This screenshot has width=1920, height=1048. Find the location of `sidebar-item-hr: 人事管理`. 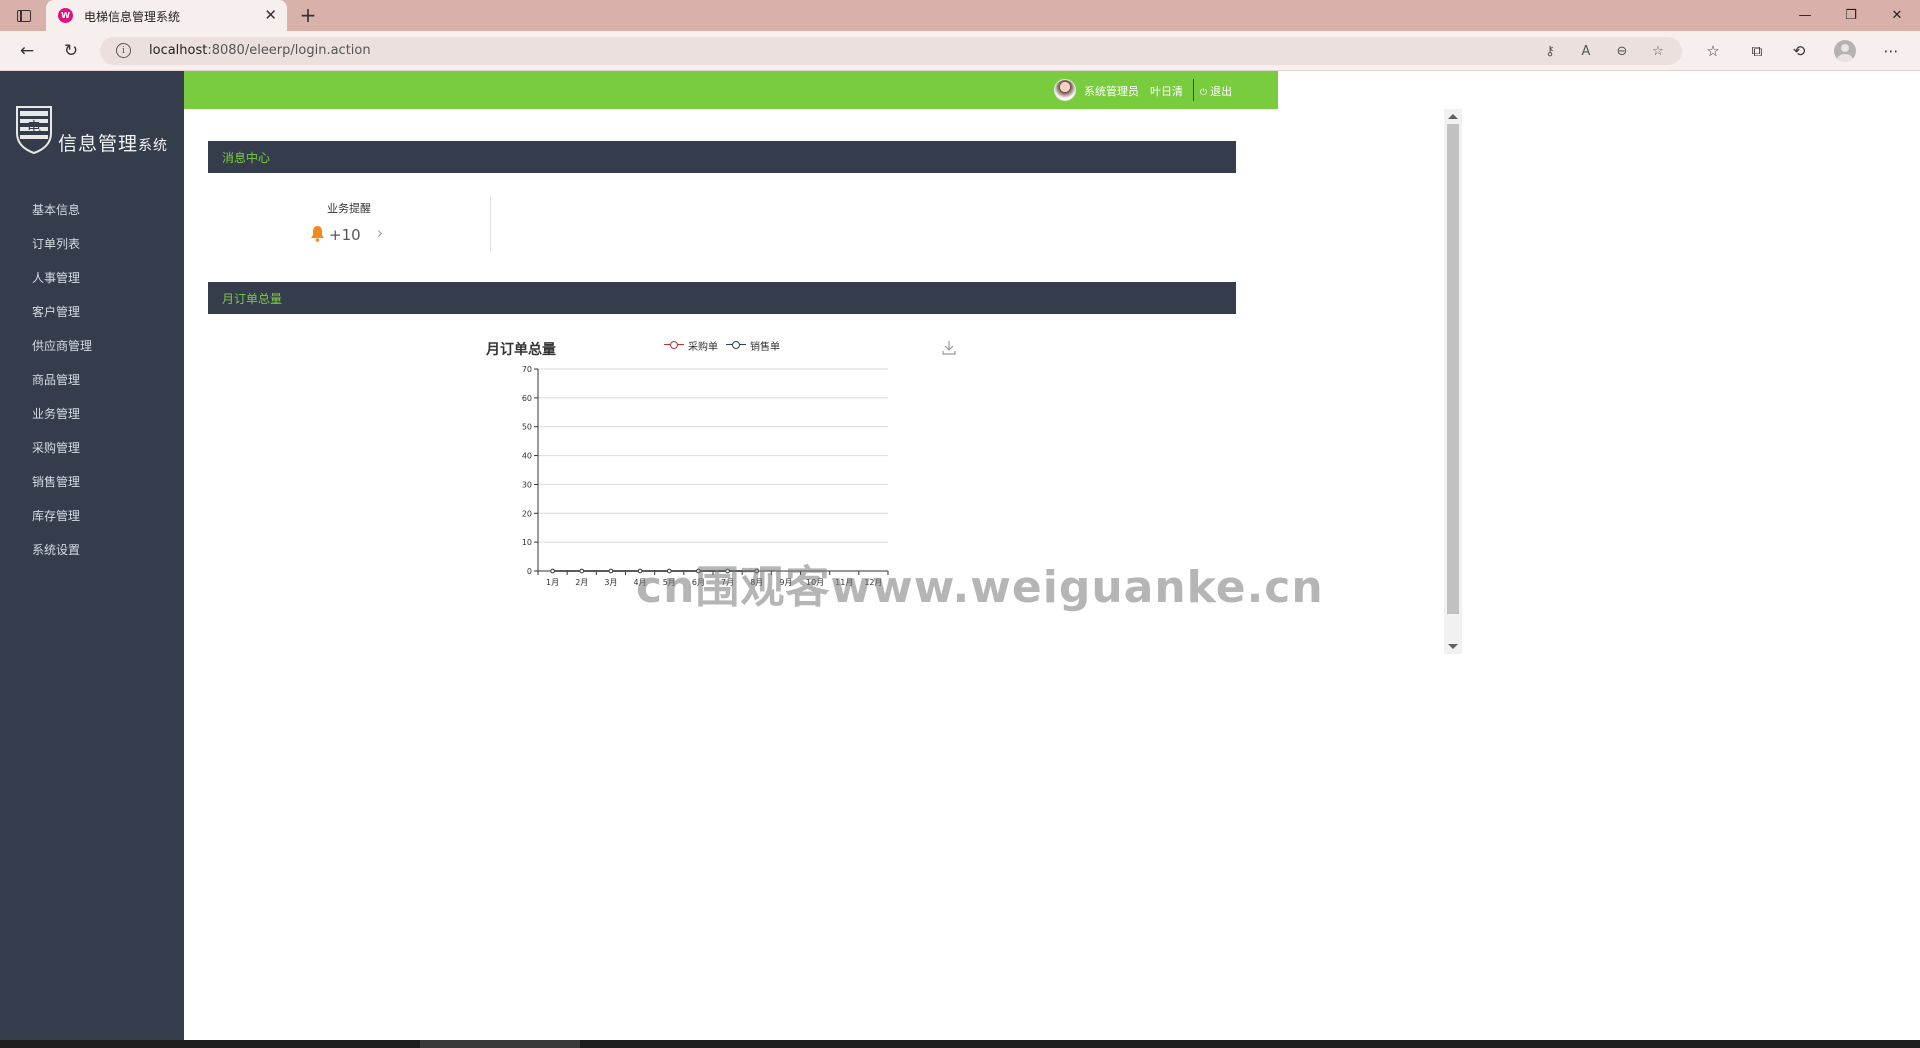

sidebar-item-hr: 人事管理 is located at coordinates (92, 278).